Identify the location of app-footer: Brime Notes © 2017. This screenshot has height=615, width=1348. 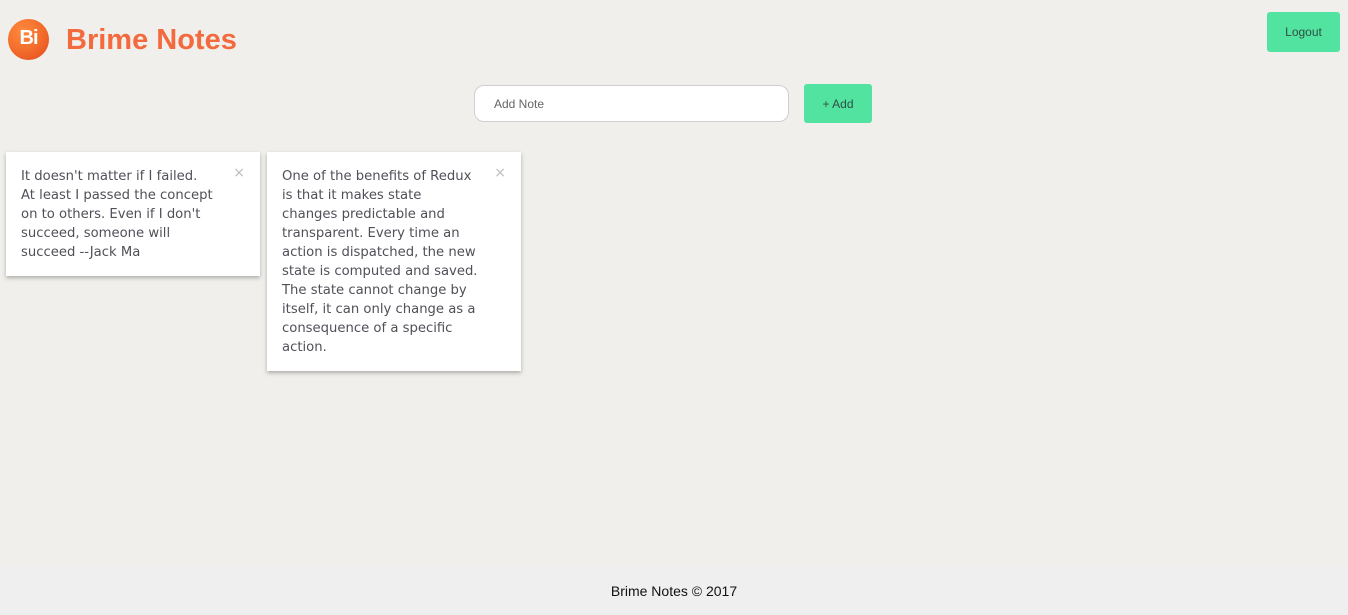
(674, 590).